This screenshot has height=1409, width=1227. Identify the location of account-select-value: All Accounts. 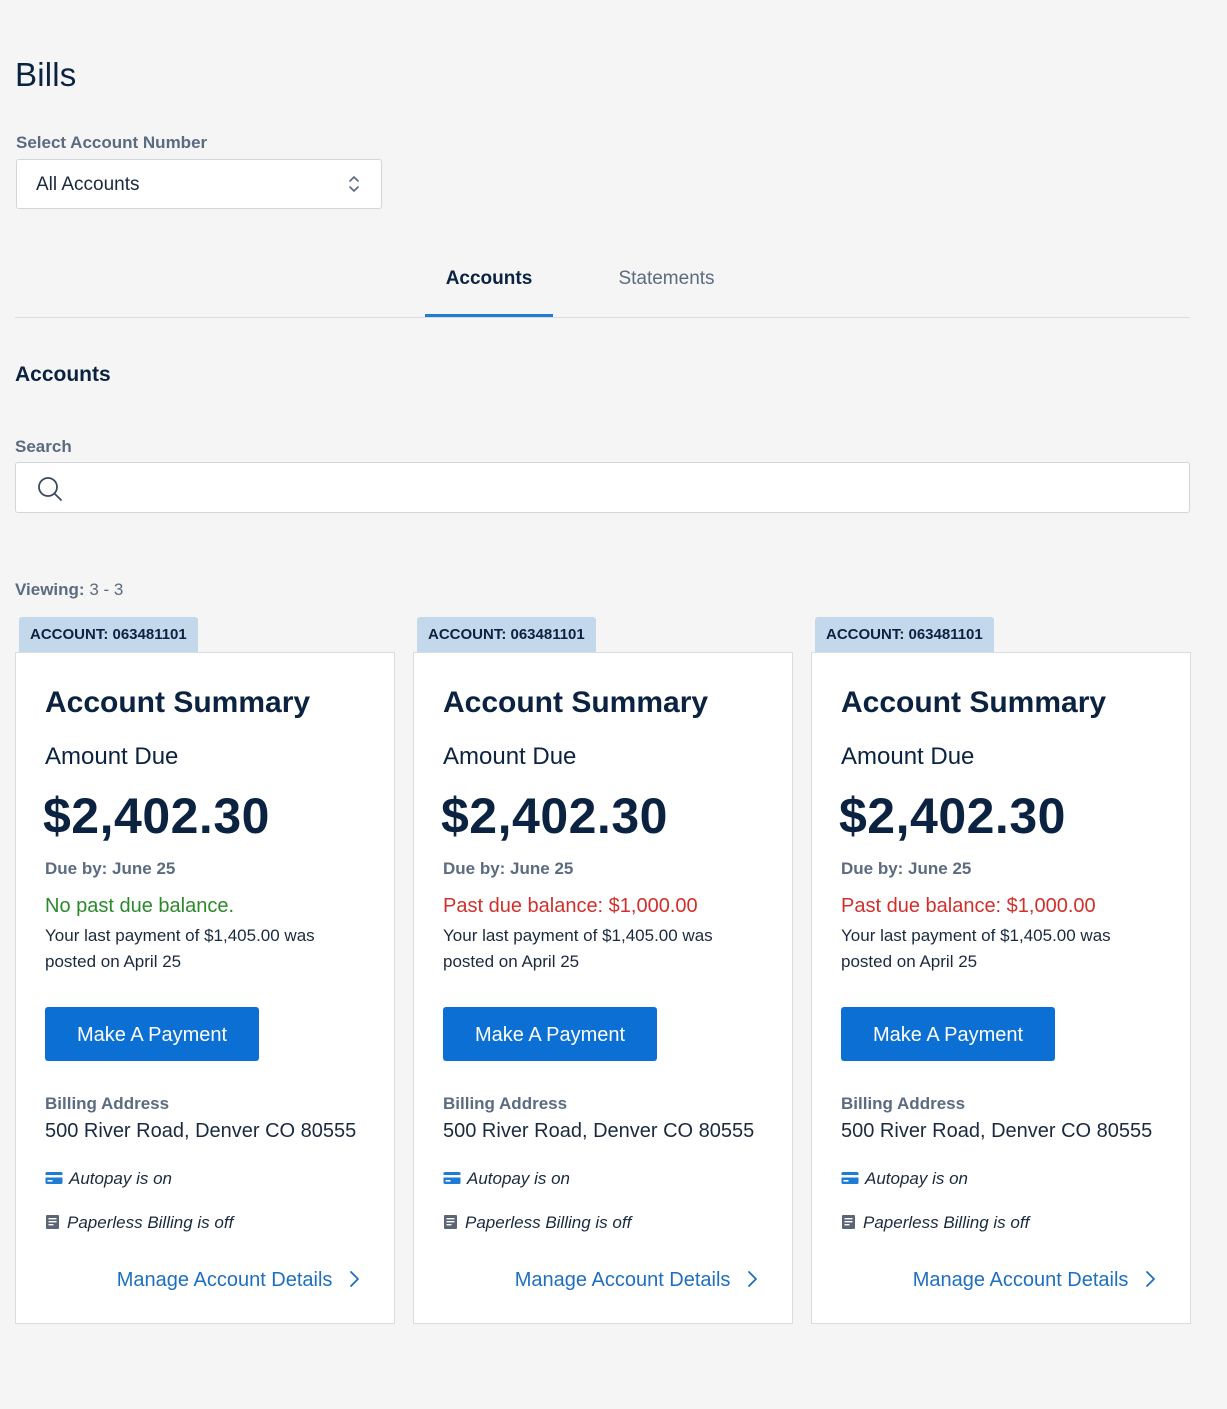
(88, 184).